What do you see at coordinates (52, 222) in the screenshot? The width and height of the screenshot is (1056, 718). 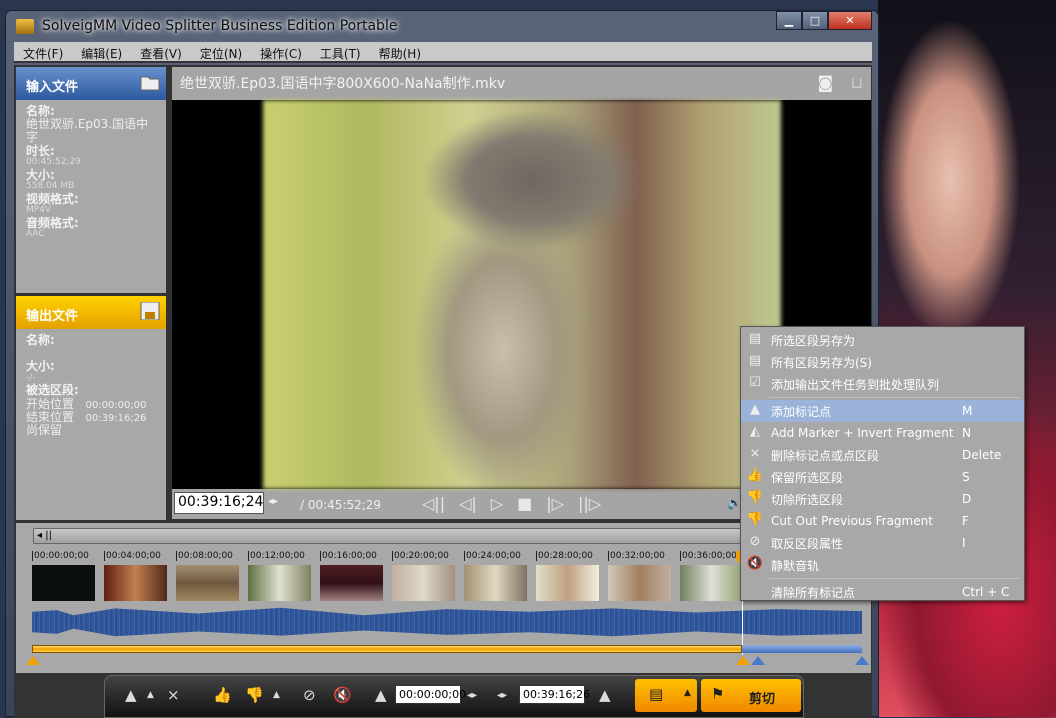 I see `audio-format-label: 音频格式:` at bounding box center [52, 222].